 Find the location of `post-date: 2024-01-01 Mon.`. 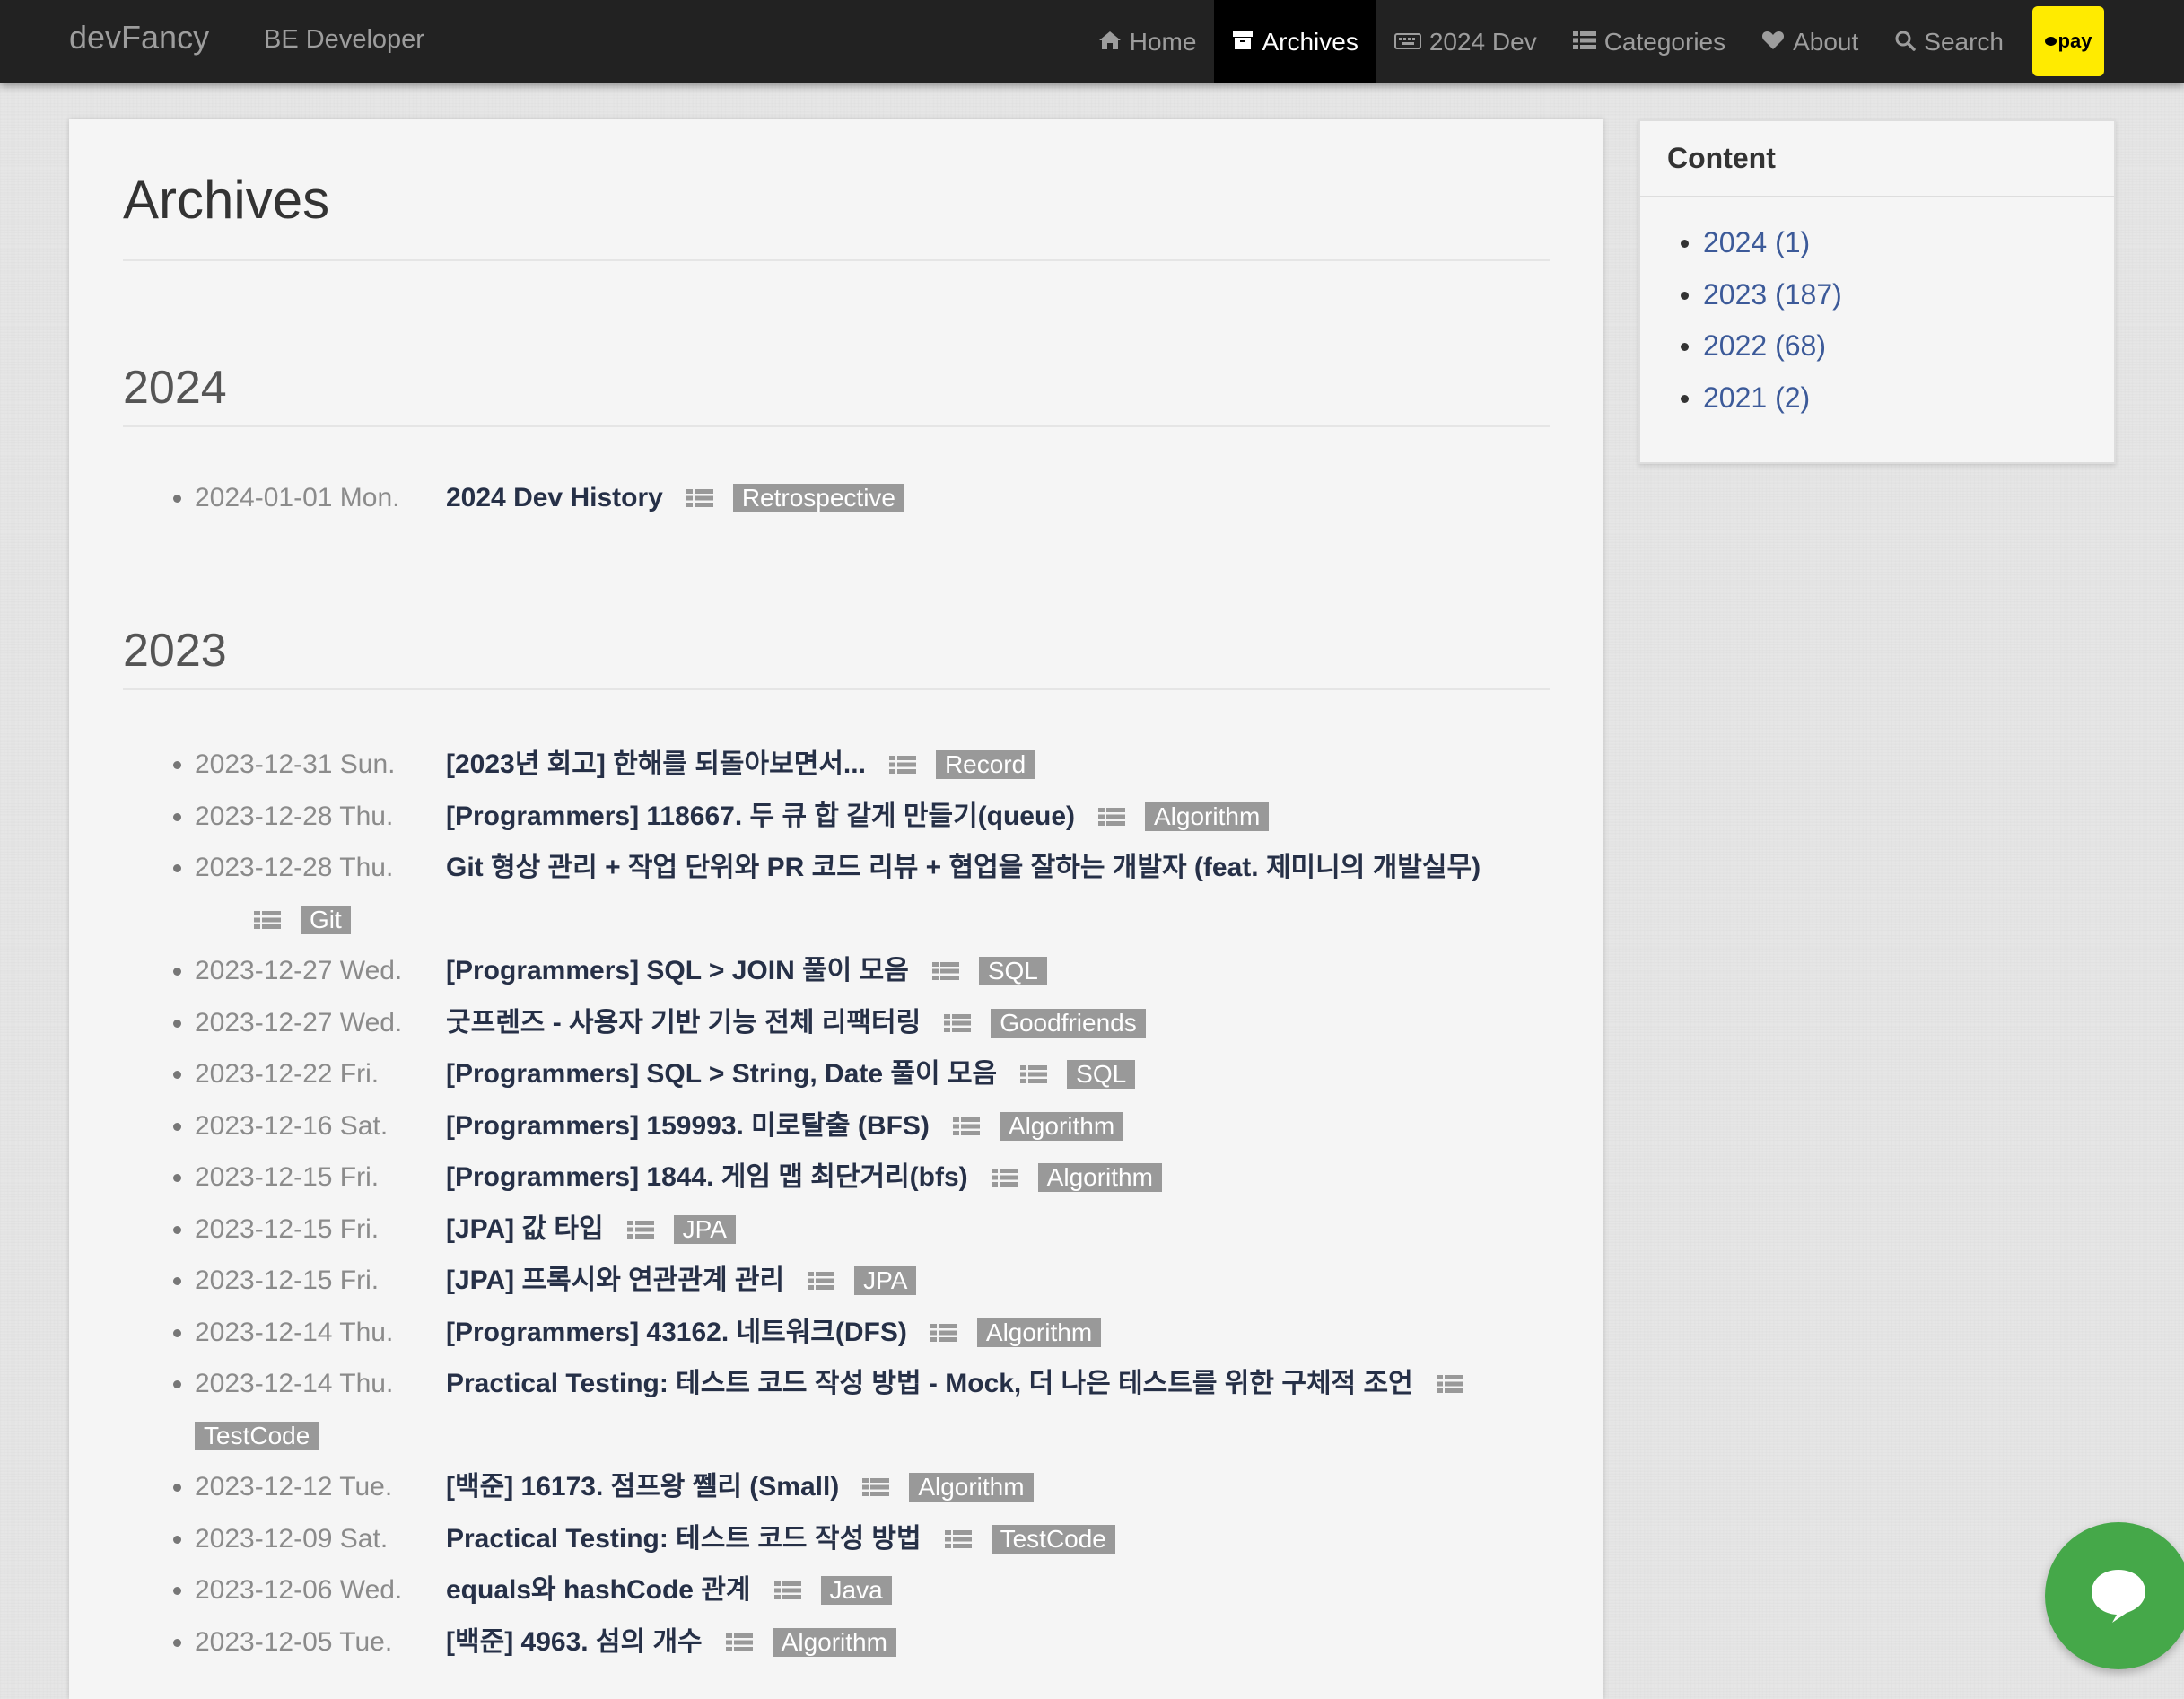

post-date: 2024-01-01 Mon. is located at coordinates (297, 497).